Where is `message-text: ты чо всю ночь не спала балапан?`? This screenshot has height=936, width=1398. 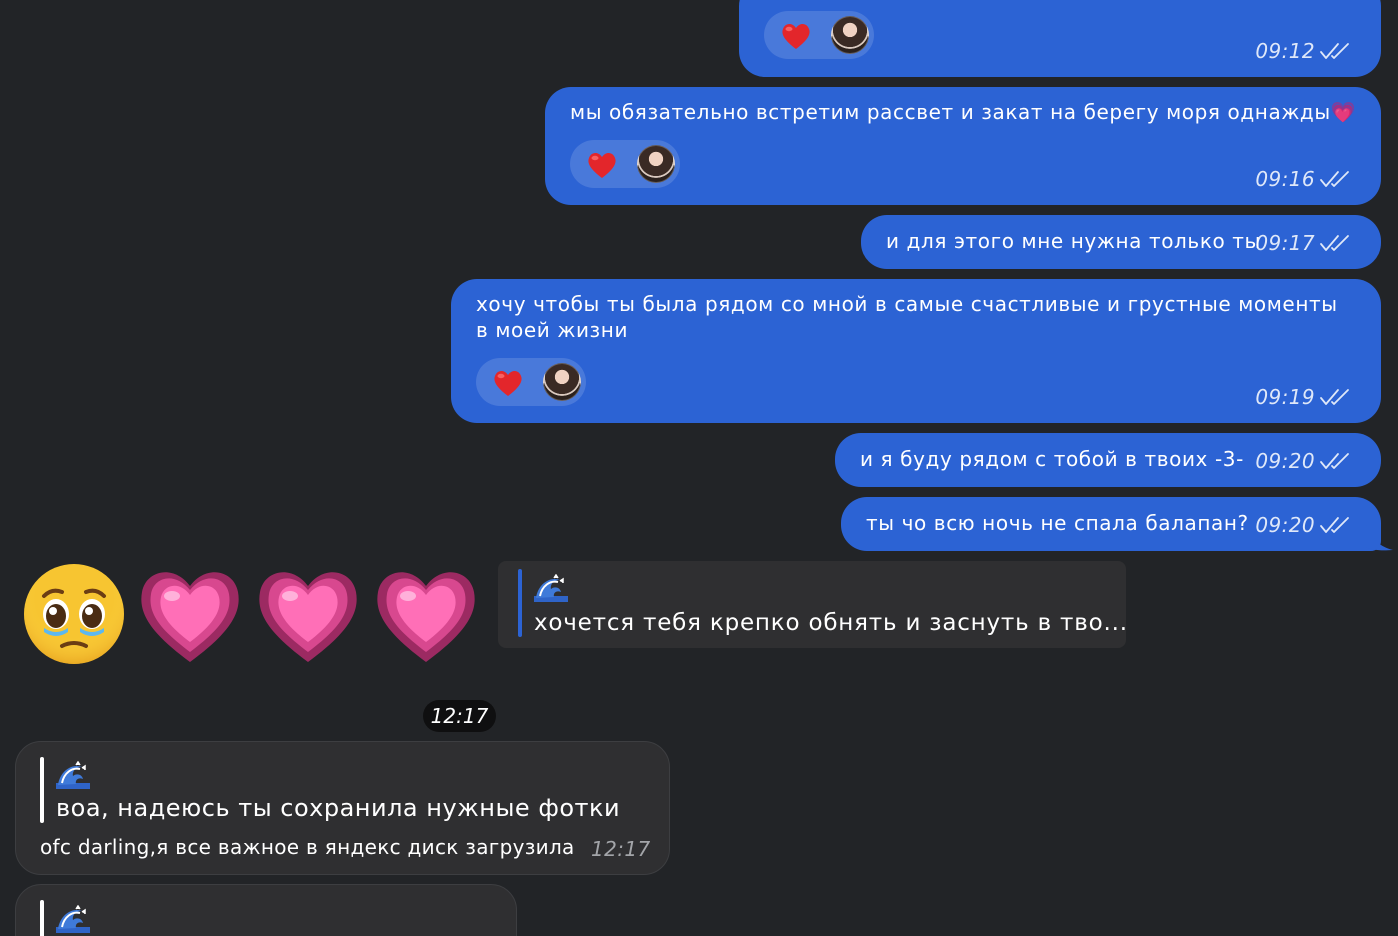
message-text: ты чо всю ночь не спала балапан? is located at coordinates (1057, 523).